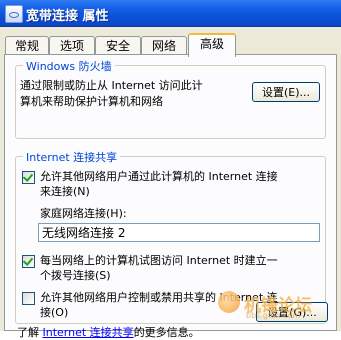 The image size is (341, 340). What do you see at coordinates (28, 298) in the screenshot?
I see `allow-control-checkbox` at bounding box center [28, 298].